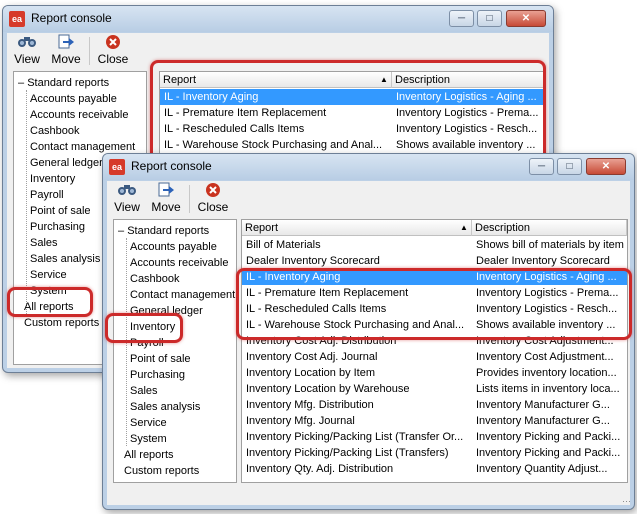 The image size is (637, 514). I want to click on resize-grip-icon: ⋯, so click(626, 501).